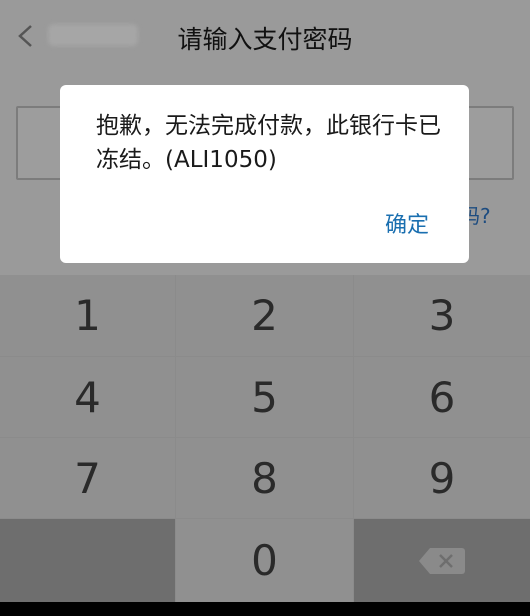 The height and width of the screenshot is (616, 530). What do you see at coordinates (407, 223) in the screenshot?
I see `confirm-button: 确定` at bounding box center [407, 223].